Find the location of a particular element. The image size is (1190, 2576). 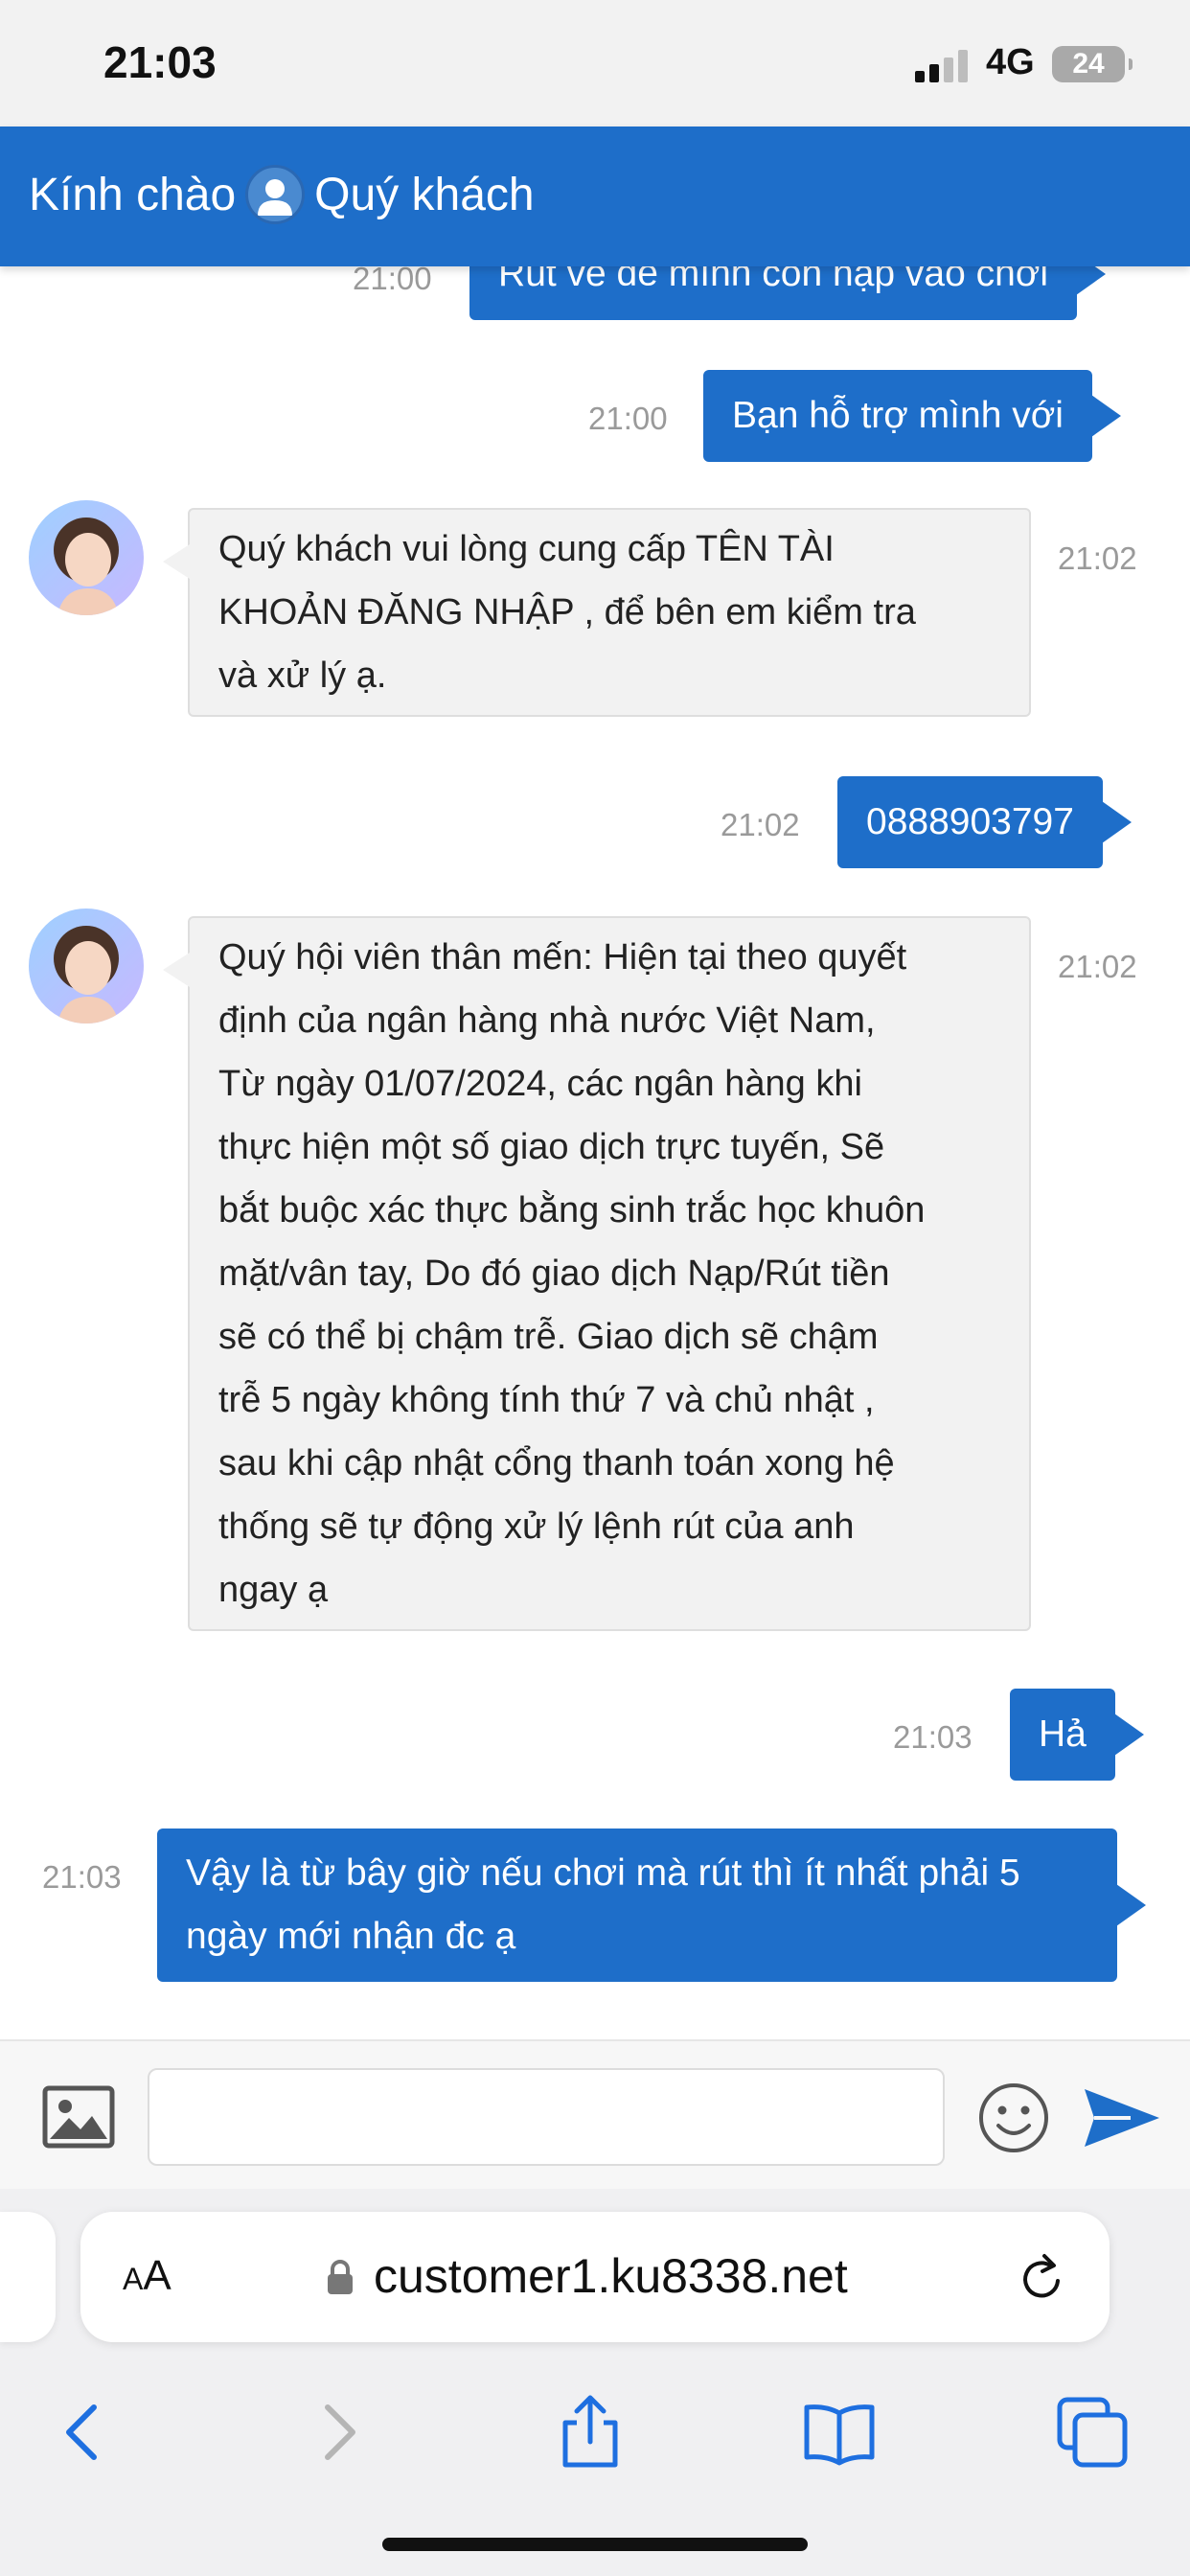

previous-tab-peek is located at coordinates (28, 2277).